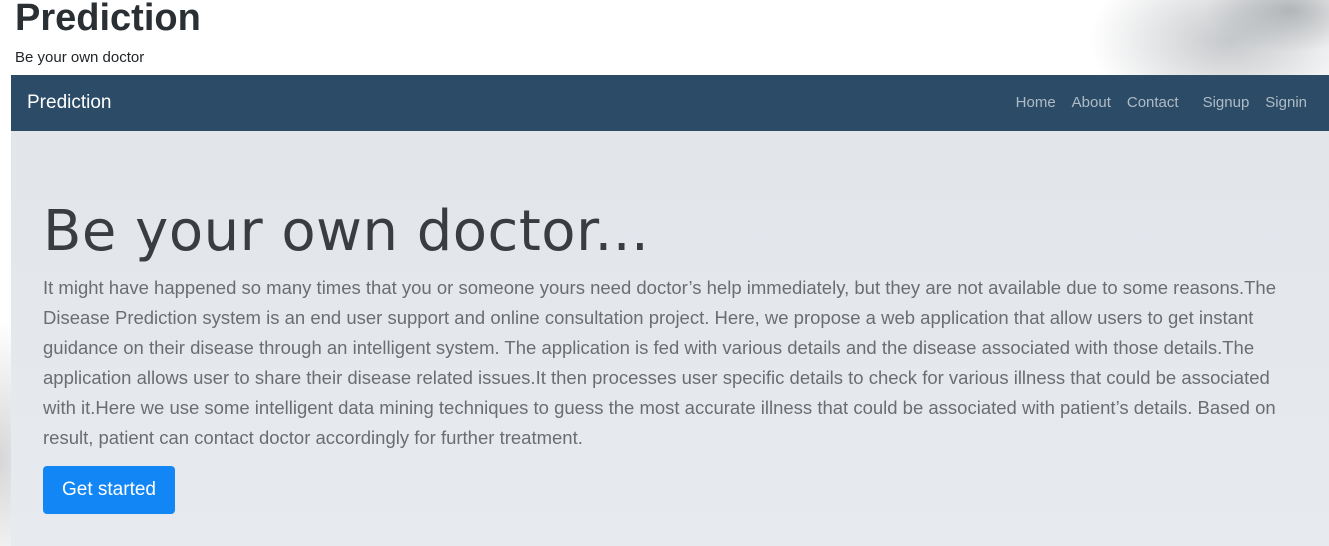 Image resolution: width=1329 pixels, height=546 pixels. What do you see at coordinates (69, 103) in the screenshot?
I see `navbar-brand: Prediction` at bounding box center [69, 103].